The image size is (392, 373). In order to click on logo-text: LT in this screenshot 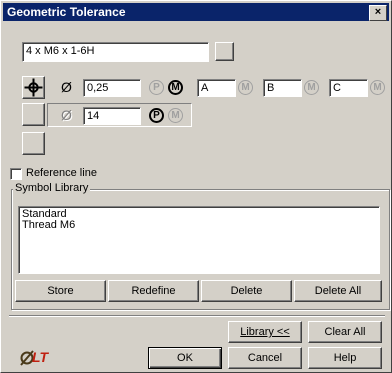, I will do `click(40, 357)`.